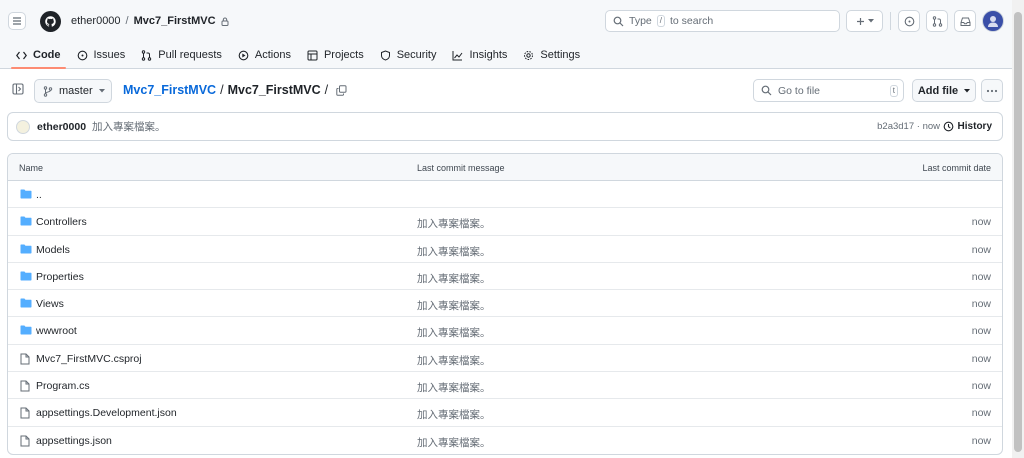 The width and height of the screenshot is (1024, 458). What do you see at coordinates (61, 127) in the screenshot?
I see `commit-author: ether0000` at bounding box center [61, 127].